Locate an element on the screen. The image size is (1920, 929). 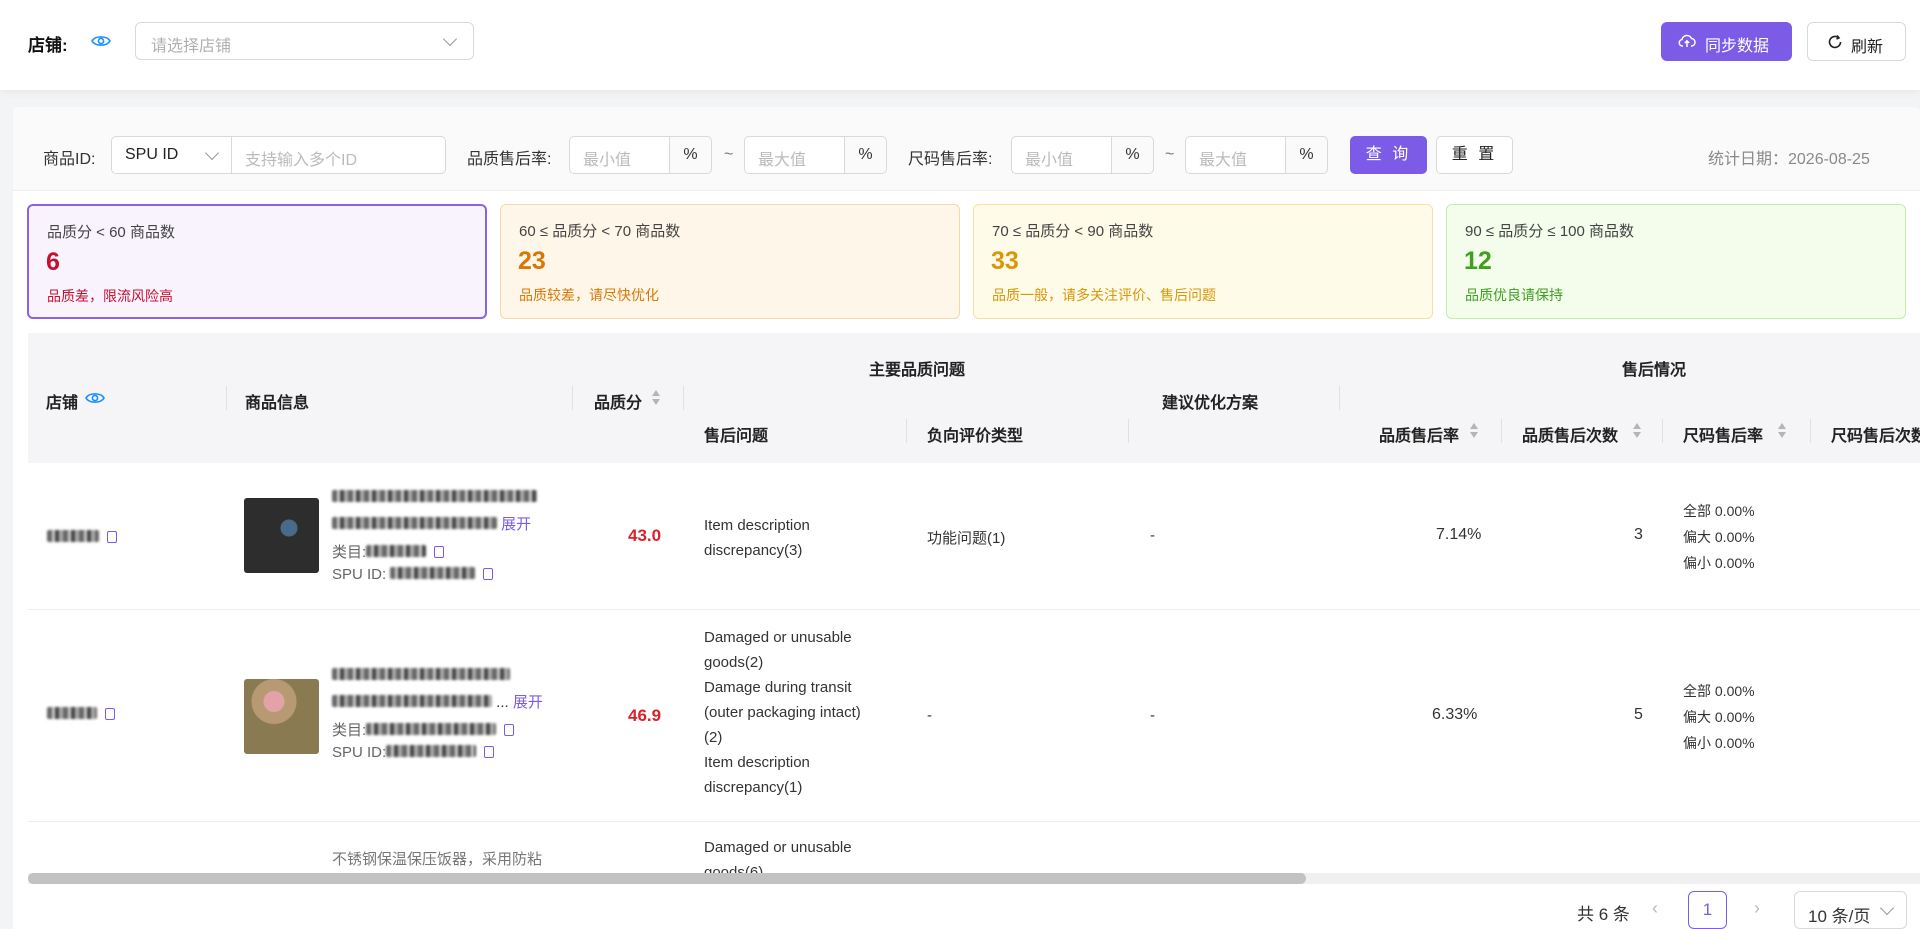
category-label: 类目: is located at coordinates (349, 730).